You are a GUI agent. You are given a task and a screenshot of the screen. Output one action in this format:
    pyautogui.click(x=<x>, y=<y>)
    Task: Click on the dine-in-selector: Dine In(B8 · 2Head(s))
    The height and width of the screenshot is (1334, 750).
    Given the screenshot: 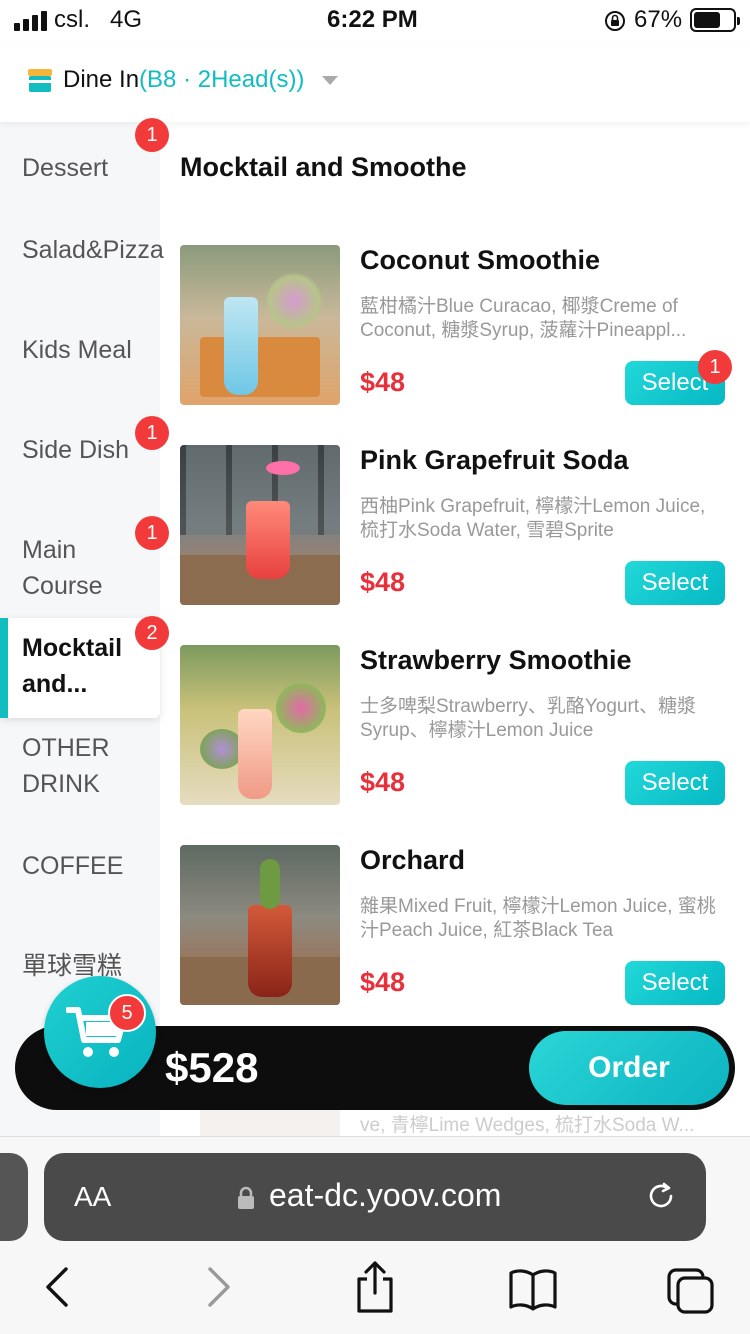 What is the action you would take?
    pyautogui.click(x=183, y=80)
    